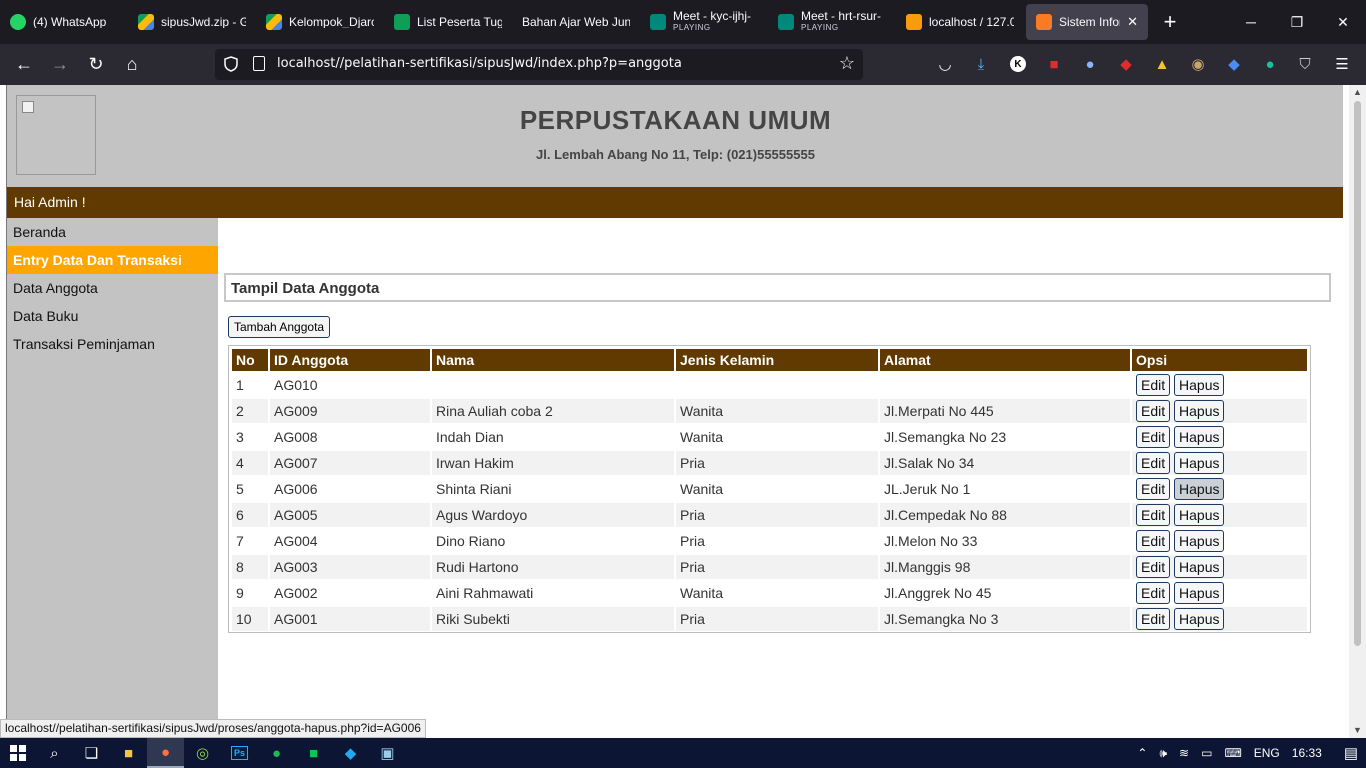  What do you see at coordinates (1342, 64) in the screenshot?
I see `menu-icon: ☰` at bounding box center [1342, 64].